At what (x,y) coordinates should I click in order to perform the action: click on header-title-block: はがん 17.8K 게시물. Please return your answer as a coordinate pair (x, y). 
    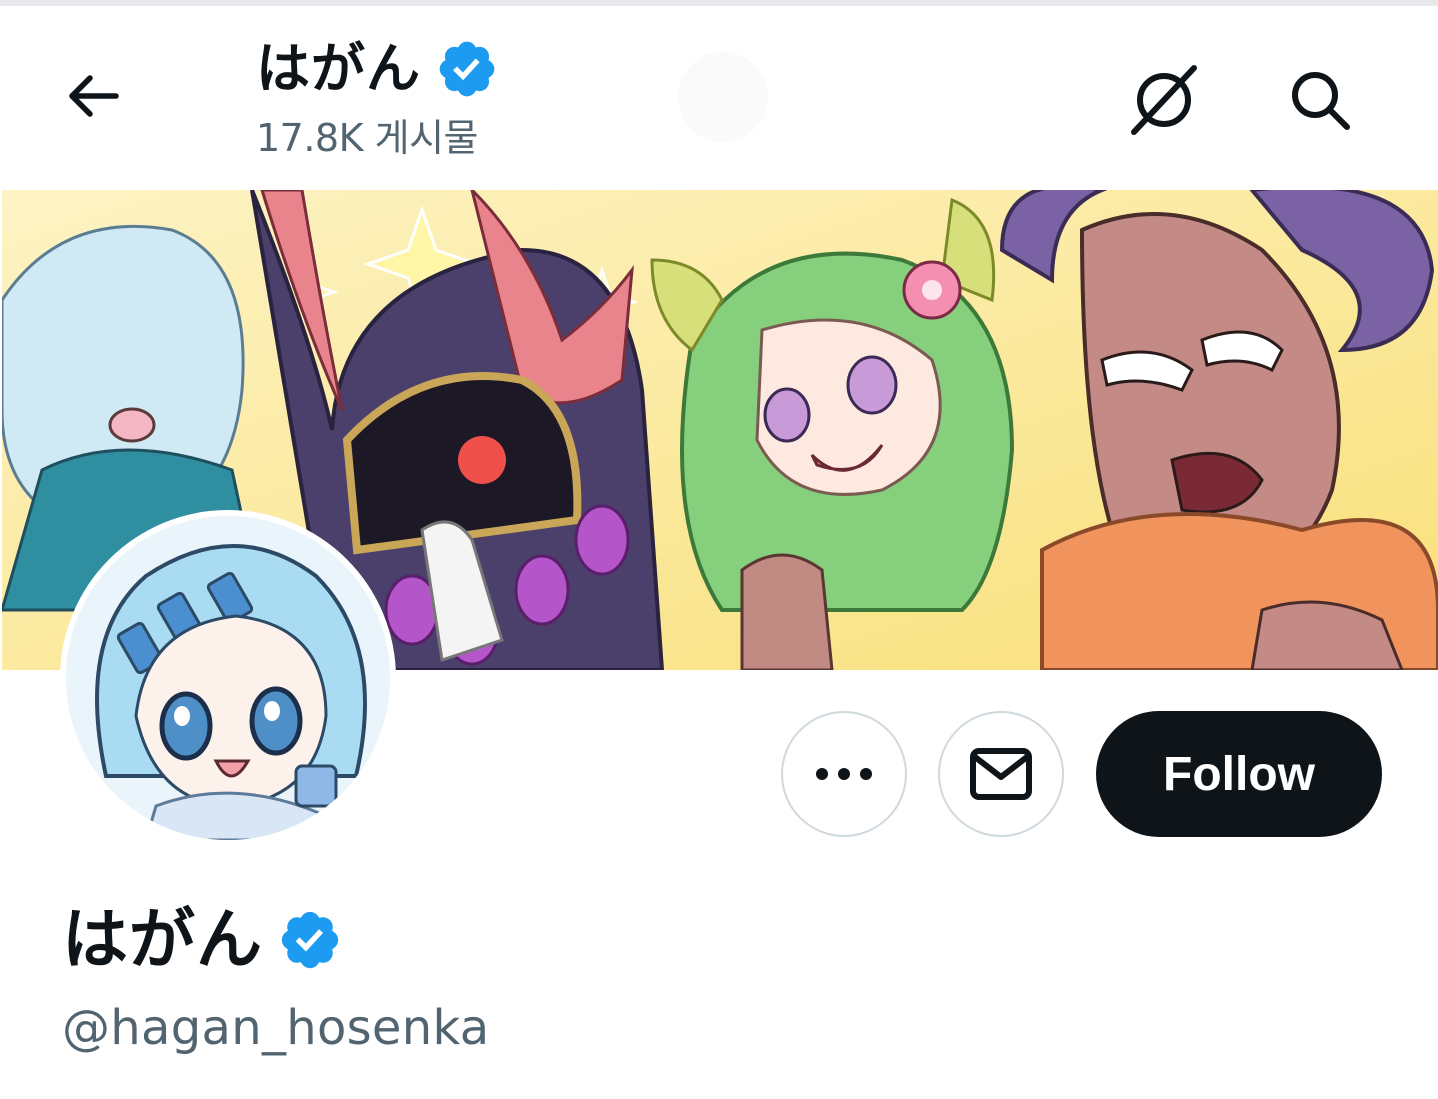
    Looking at the image, I should click on (377, 100).